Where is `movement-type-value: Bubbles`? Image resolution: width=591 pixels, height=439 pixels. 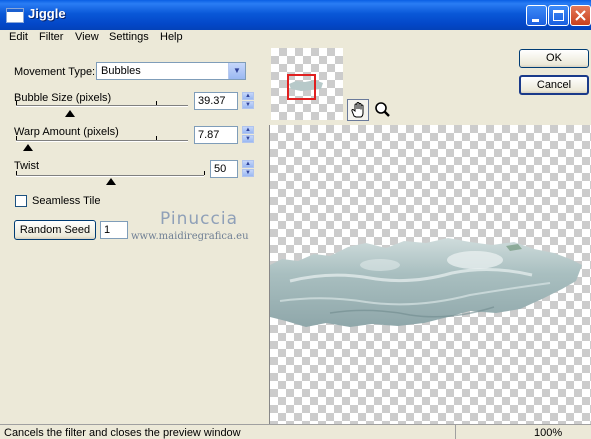
movement-type-value: Bubbles is located at coordinates (121, 71).